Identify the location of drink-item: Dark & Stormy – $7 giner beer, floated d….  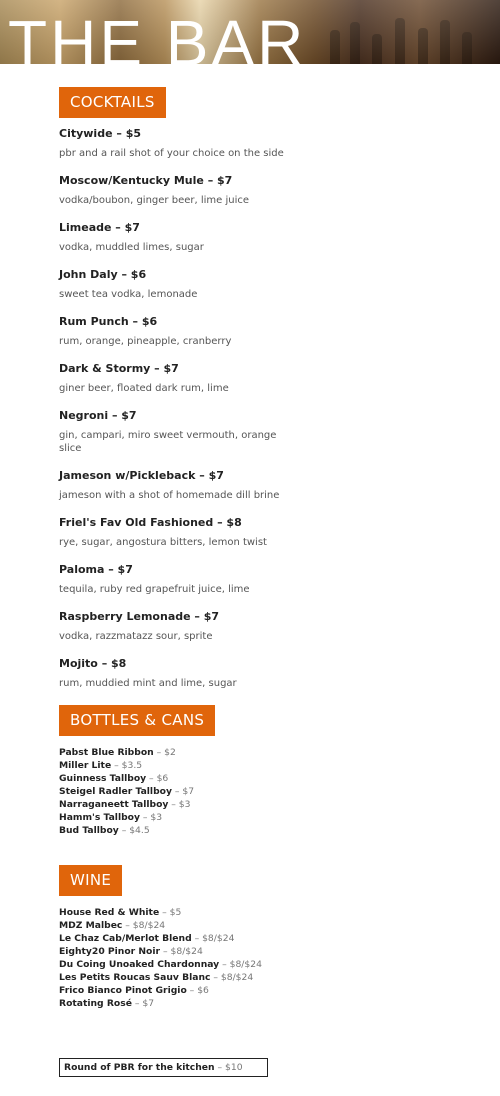
(174, 378).